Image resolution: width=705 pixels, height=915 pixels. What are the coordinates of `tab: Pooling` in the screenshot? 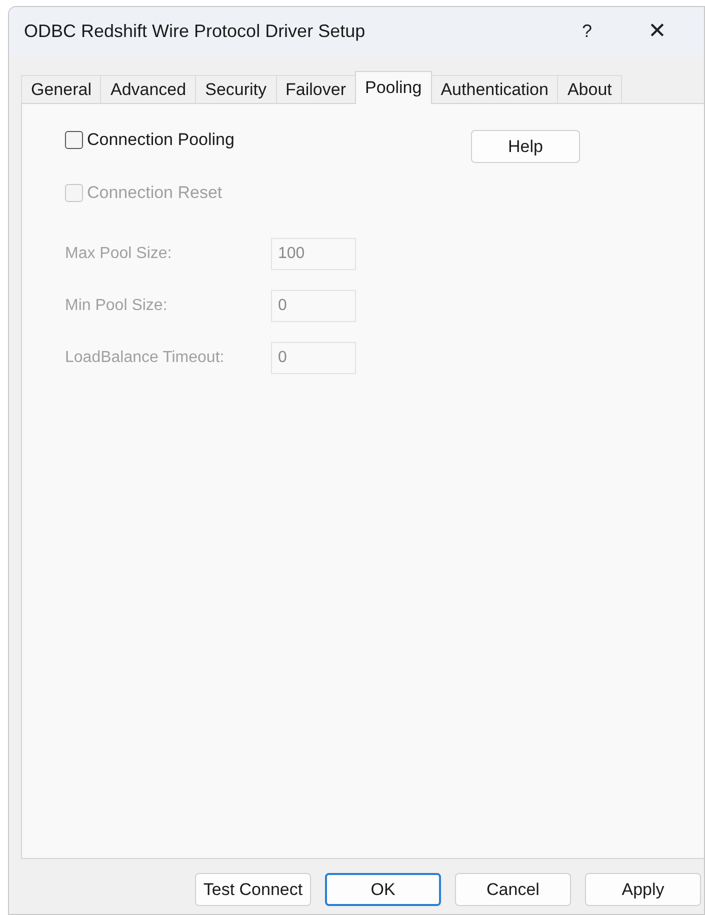 It's located at (393, 87).